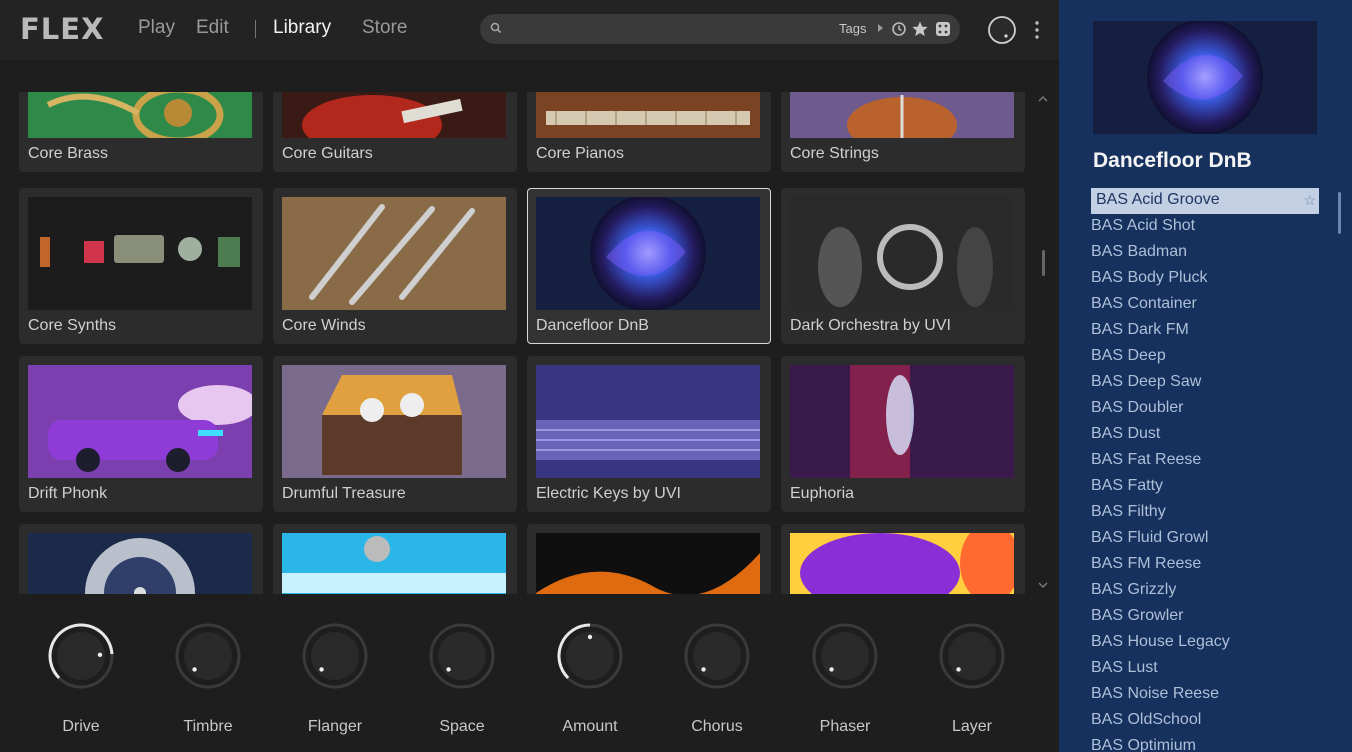 The width and height of the screenshot is (1352, 752). Describe the element at coordinates (649, 132) in the screenshot. I see `library-card: Core Pianos` at that location.